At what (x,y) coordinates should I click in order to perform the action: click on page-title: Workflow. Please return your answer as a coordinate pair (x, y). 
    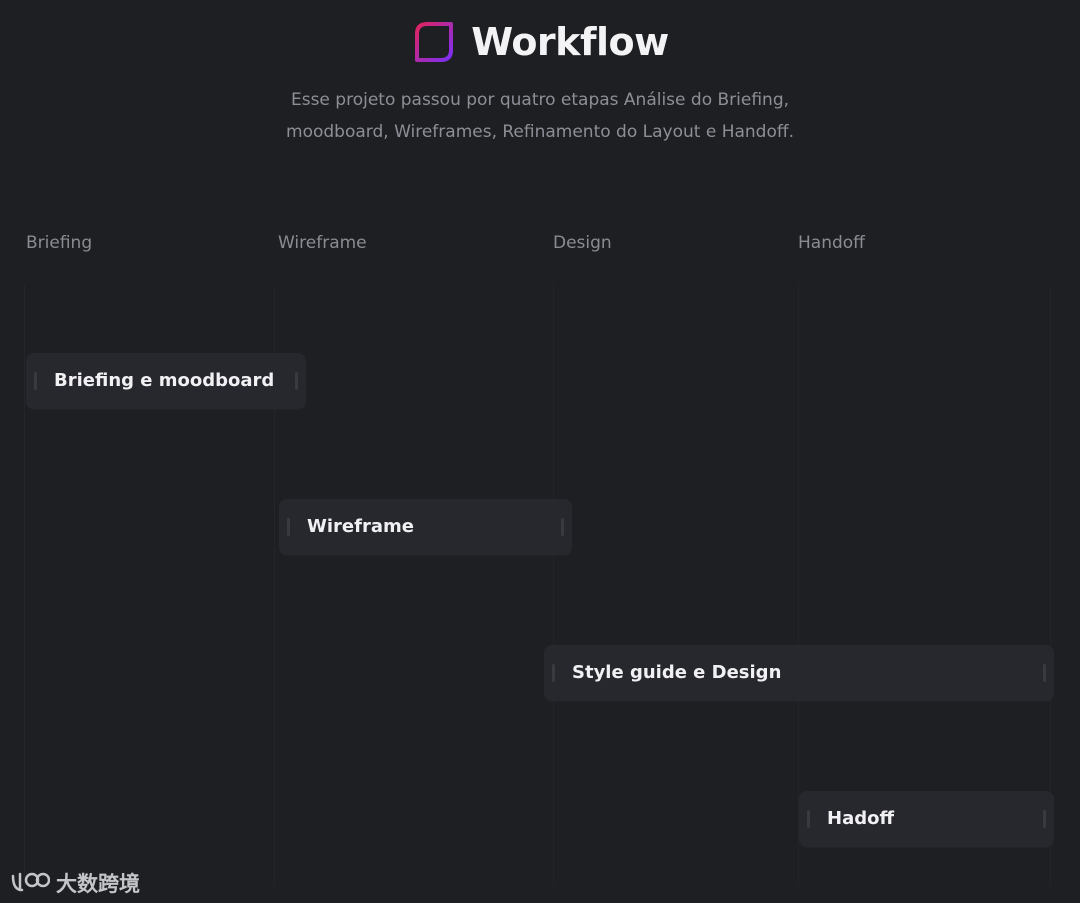
    Looking at the image, I should click on (570, 42).